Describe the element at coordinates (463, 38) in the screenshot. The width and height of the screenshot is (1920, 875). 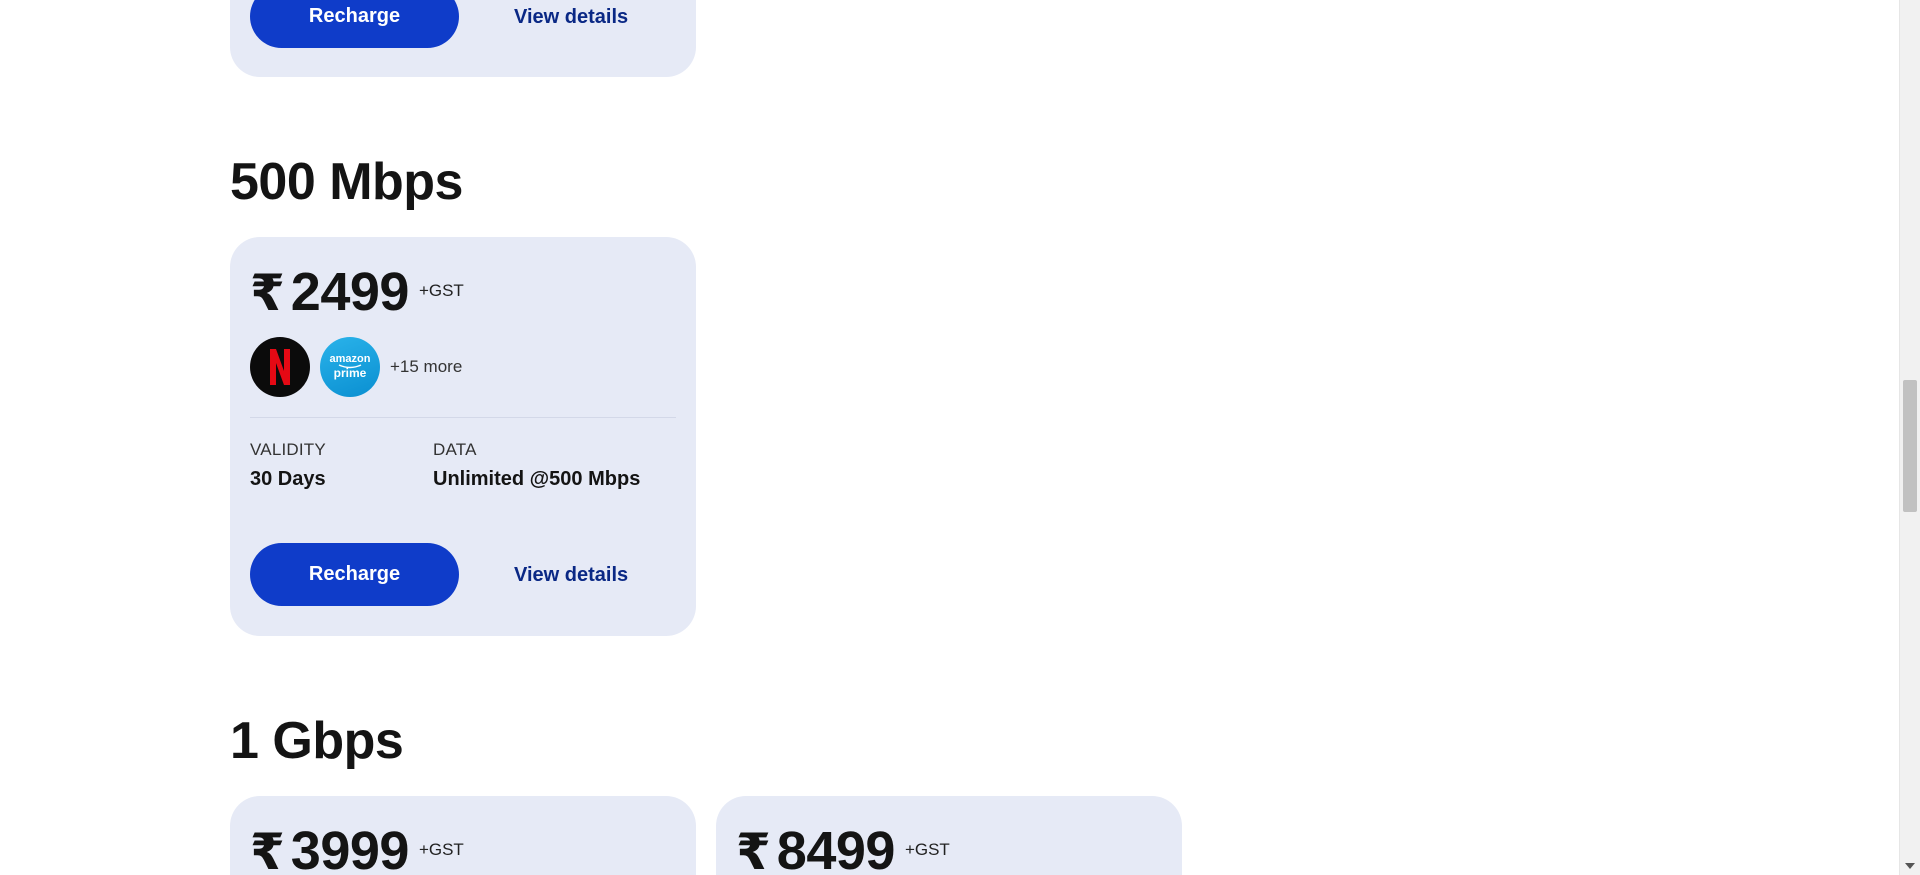
I see `plan-card-previous: Recharge View details` at that location.